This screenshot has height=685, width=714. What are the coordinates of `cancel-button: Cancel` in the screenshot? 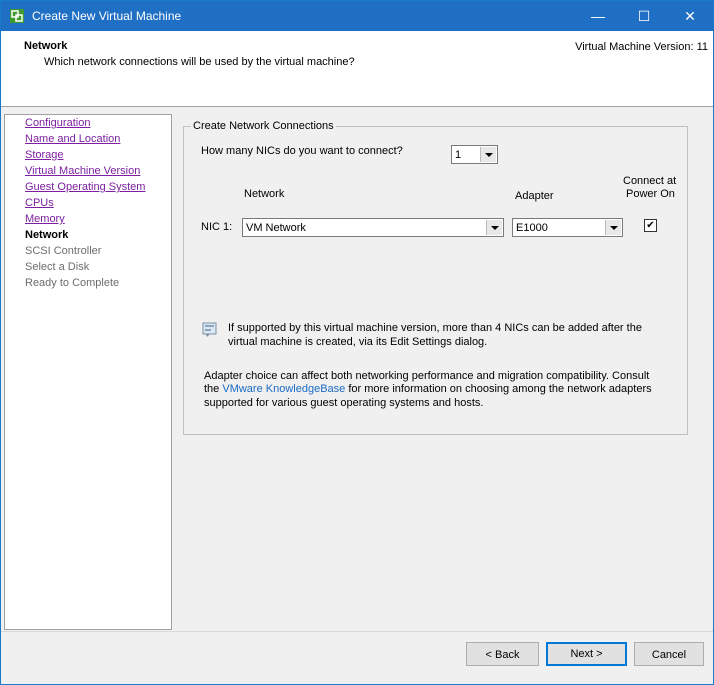 It's located at (669, 654).